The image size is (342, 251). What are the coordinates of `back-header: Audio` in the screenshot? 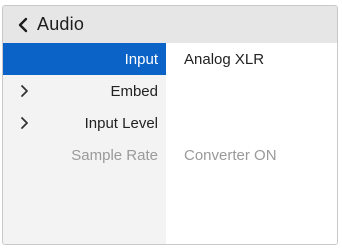 It's located at (170, 24).